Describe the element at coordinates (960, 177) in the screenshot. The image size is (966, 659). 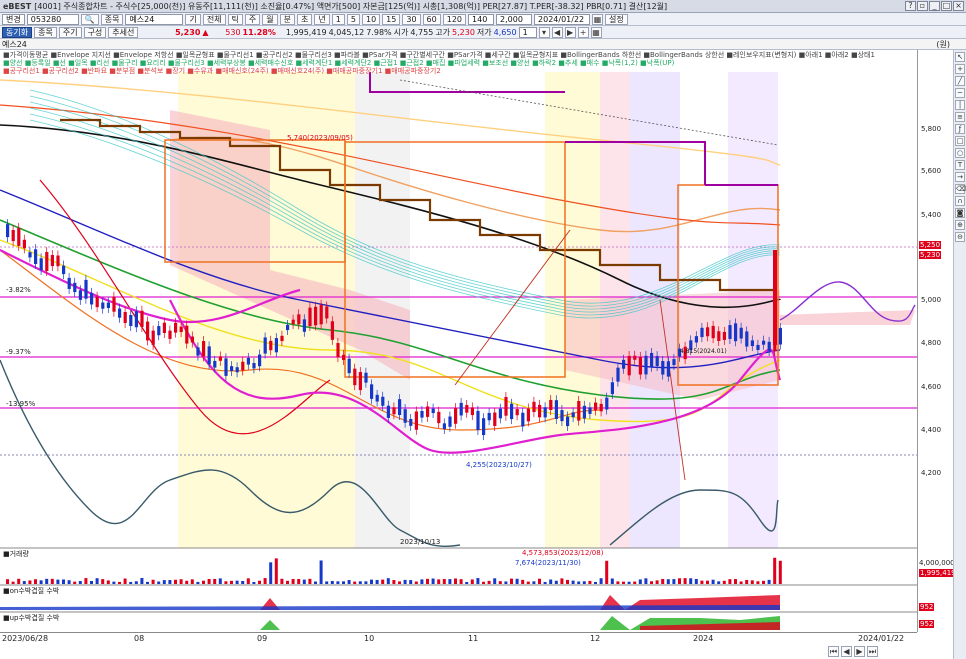
I see `arrow-tool-icon: →` at that location.